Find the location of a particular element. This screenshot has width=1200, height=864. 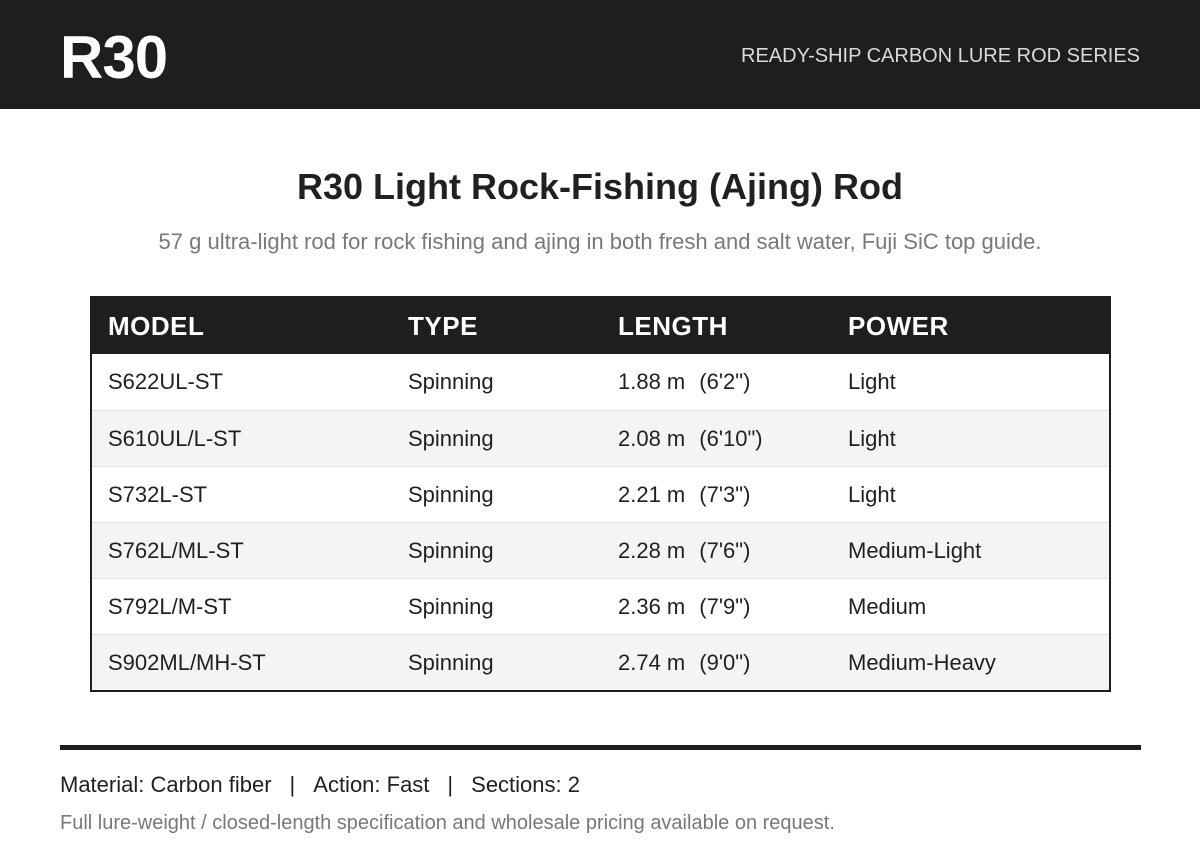

column-header-length: LENGTH is located at coordinates (673, 325).